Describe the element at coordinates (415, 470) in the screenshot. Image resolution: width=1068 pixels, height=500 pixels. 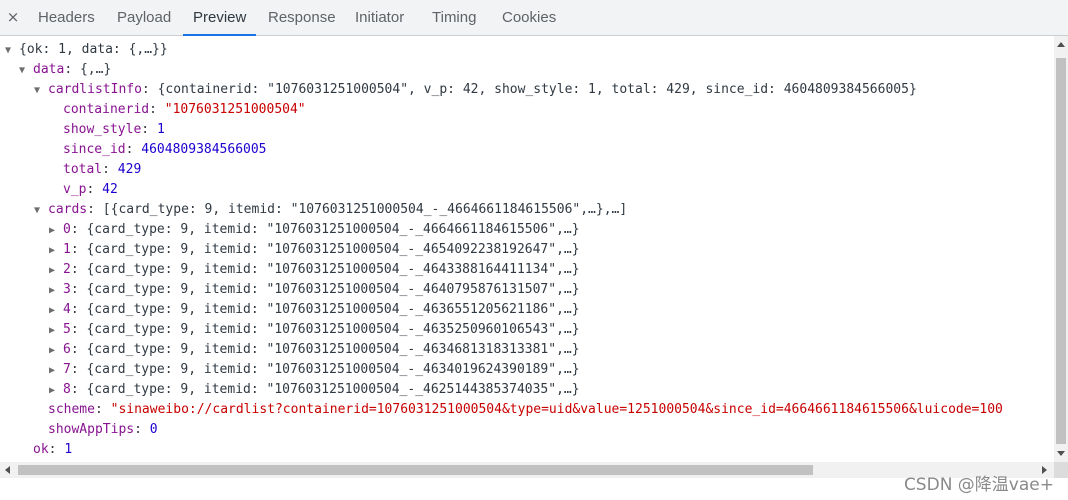
I see `horizontal-scroll-thumb` at that location.